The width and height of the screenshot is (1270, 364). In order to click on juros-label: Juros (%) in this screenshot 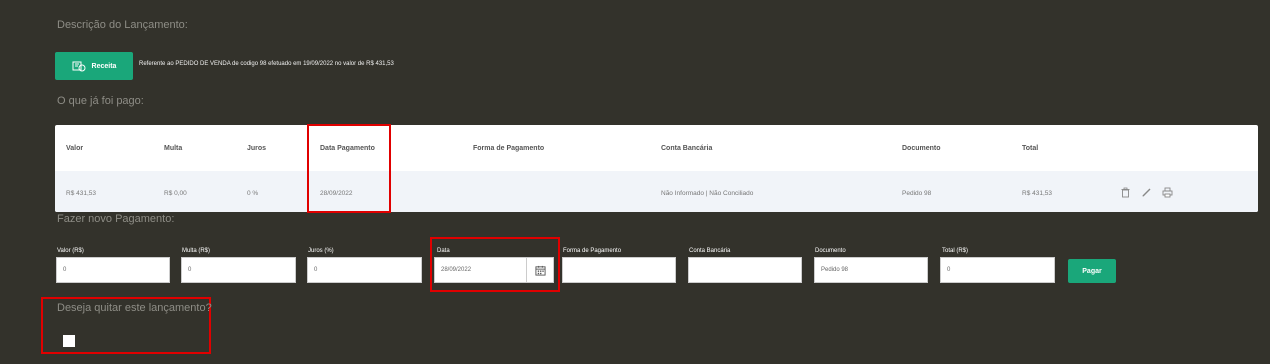, I will do `click(321, 251)`.